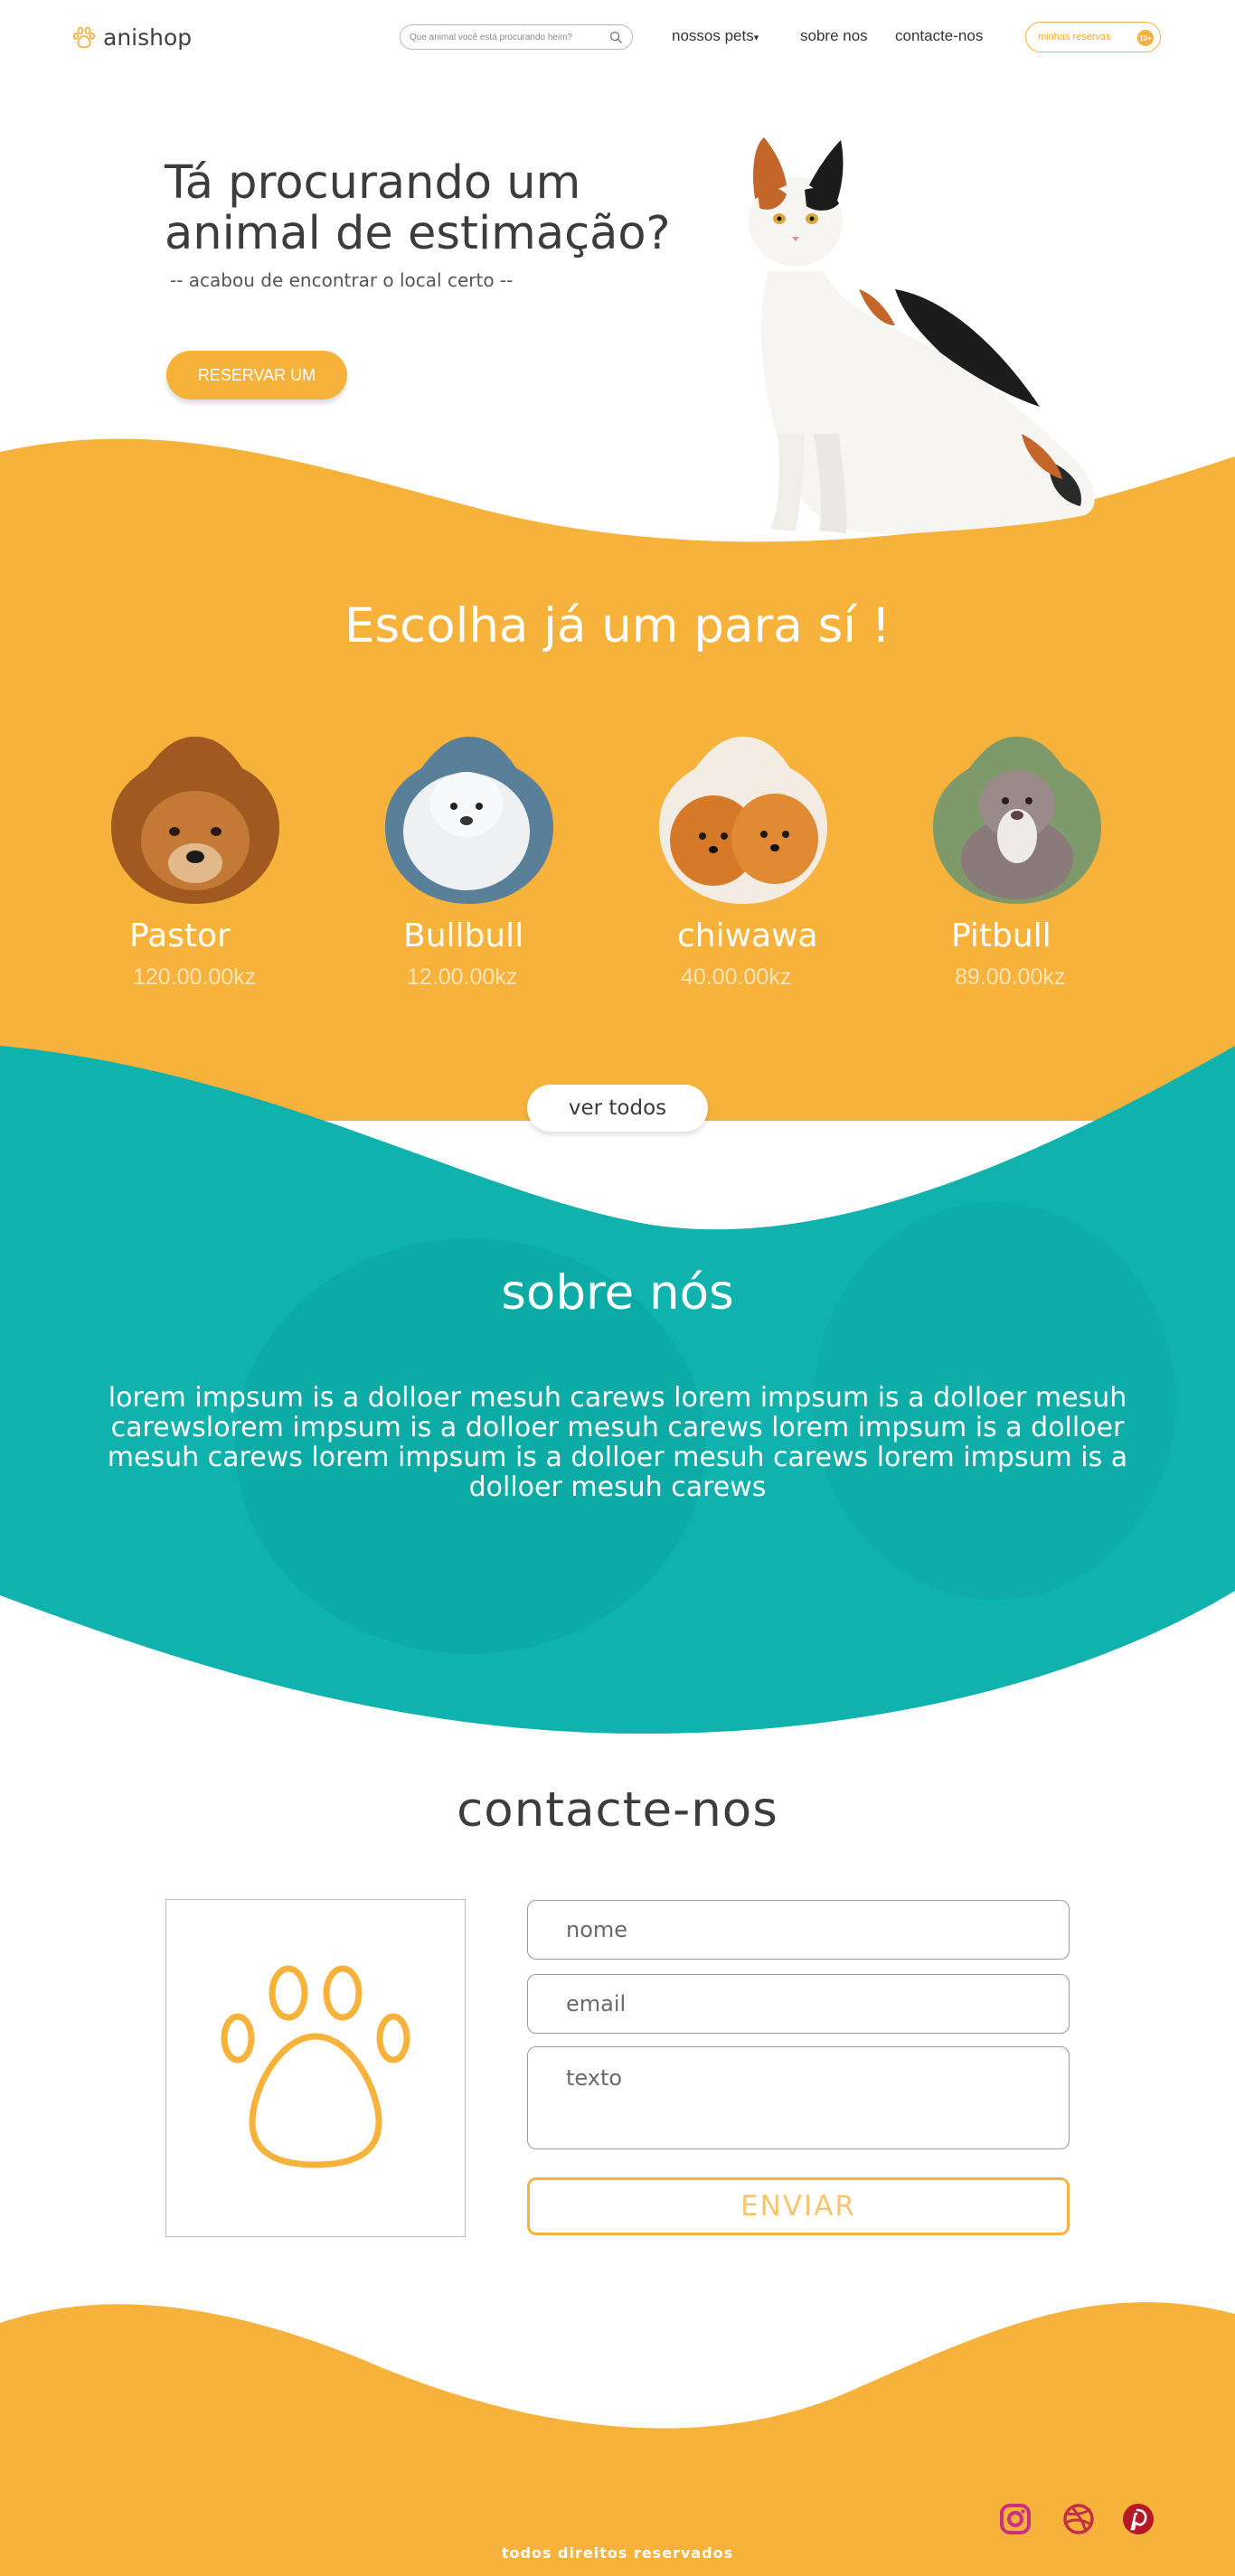 Image resolution: width=1235 pixels, height=2576 pixels. What do you see at coordinates (748, 935) in the screenshot?
I see `pet-name: chiwawa` at bounding box center [748, 935].